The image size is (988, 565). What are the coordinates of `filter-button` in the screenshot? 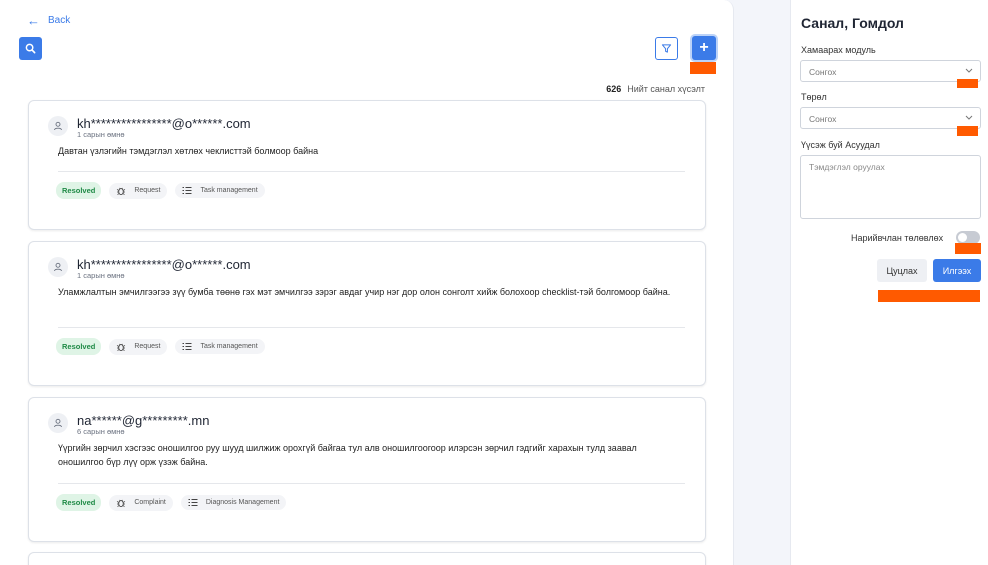 It's located at (666, 48).